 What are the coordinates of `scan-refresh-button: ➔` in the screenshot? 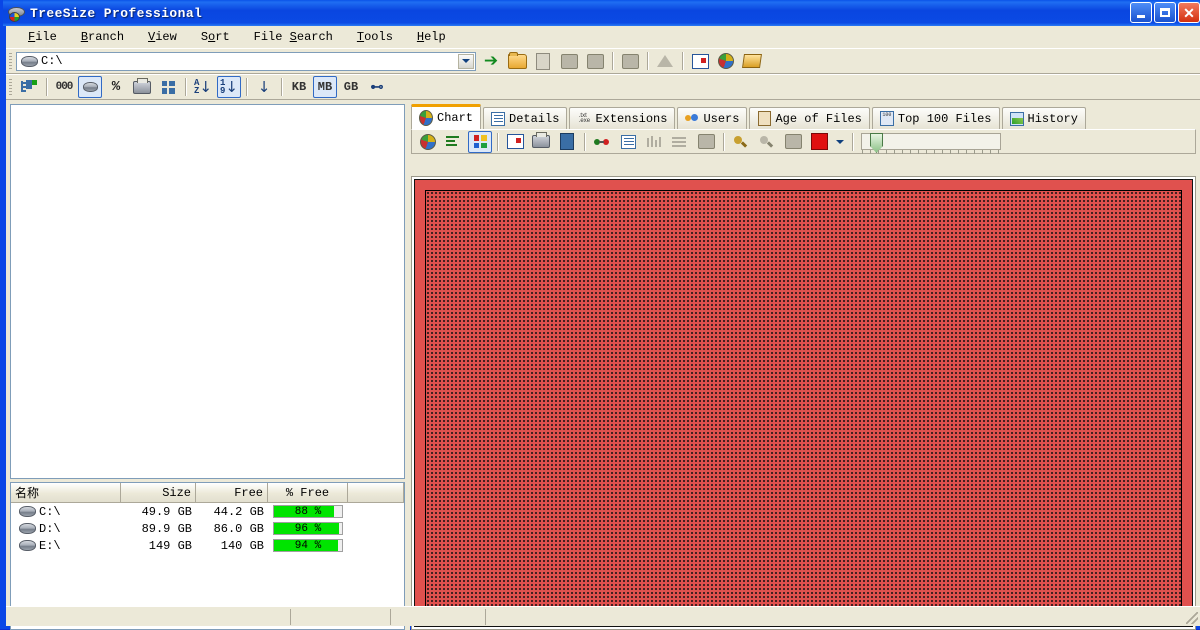 It's located at (491, 61).